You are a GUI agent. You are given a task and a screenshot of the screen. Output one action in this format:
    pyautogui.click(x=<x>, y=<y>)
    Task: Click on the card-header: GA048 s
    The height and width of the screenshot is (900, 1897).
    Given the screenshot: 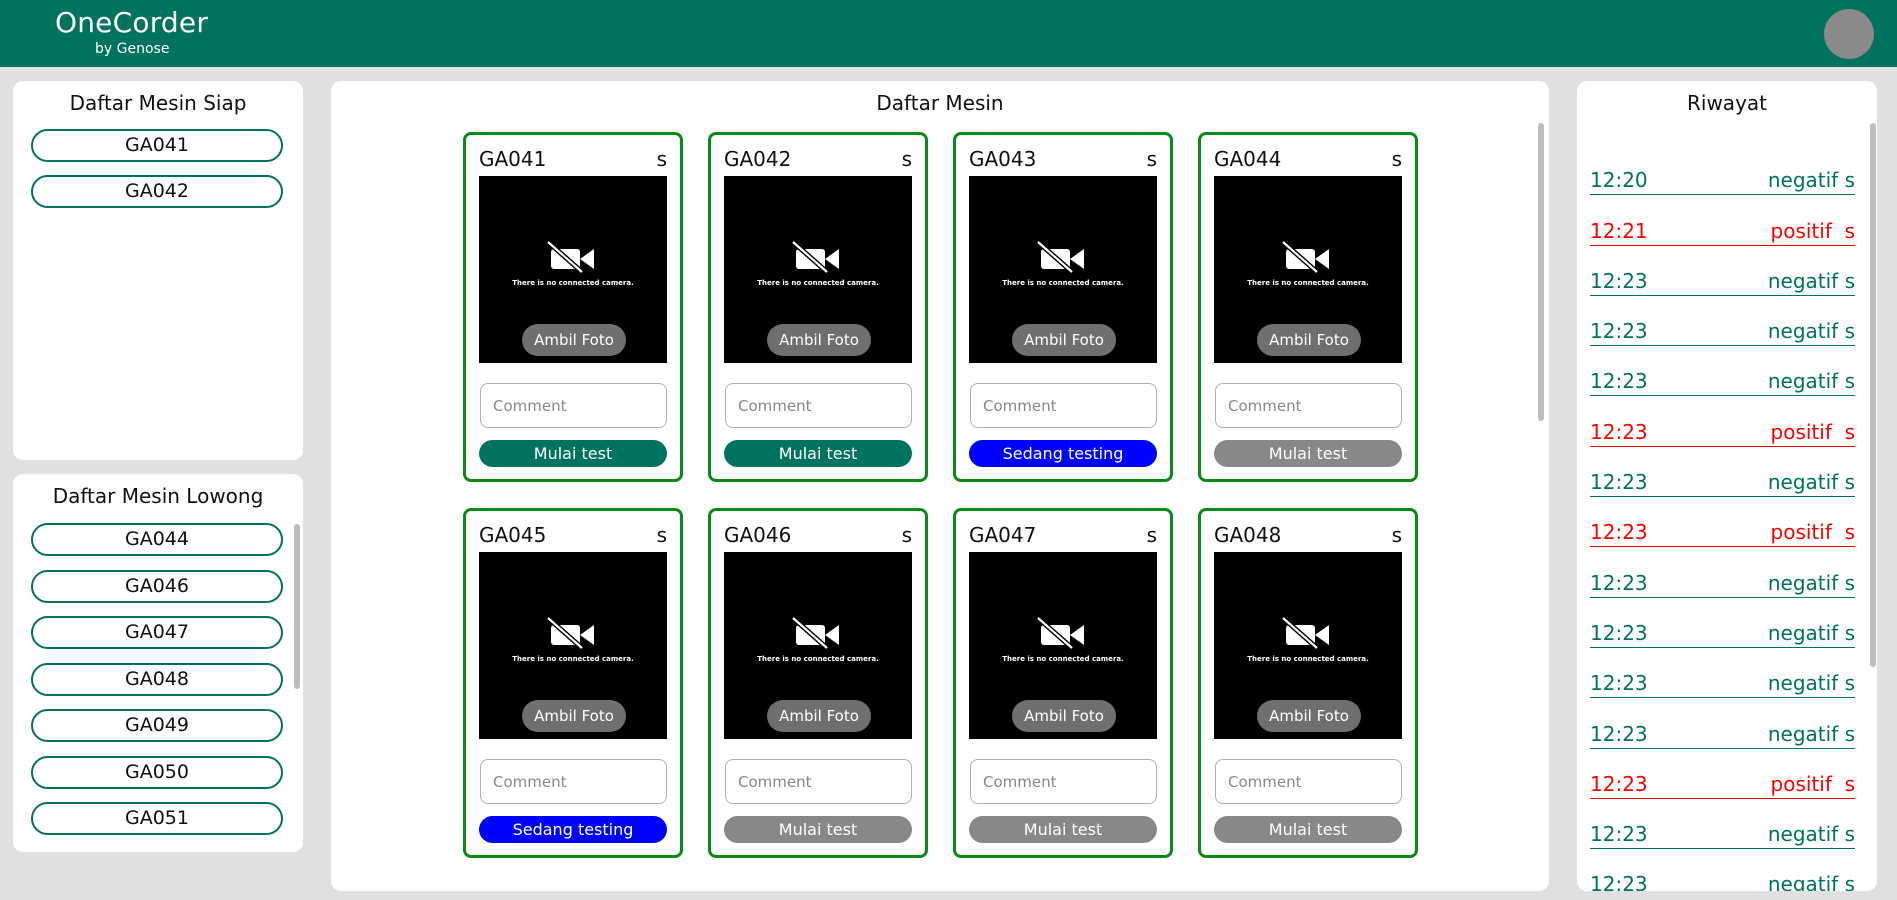 What is the action you would take?
    pyautogui.click(x=1308, y=535)
    